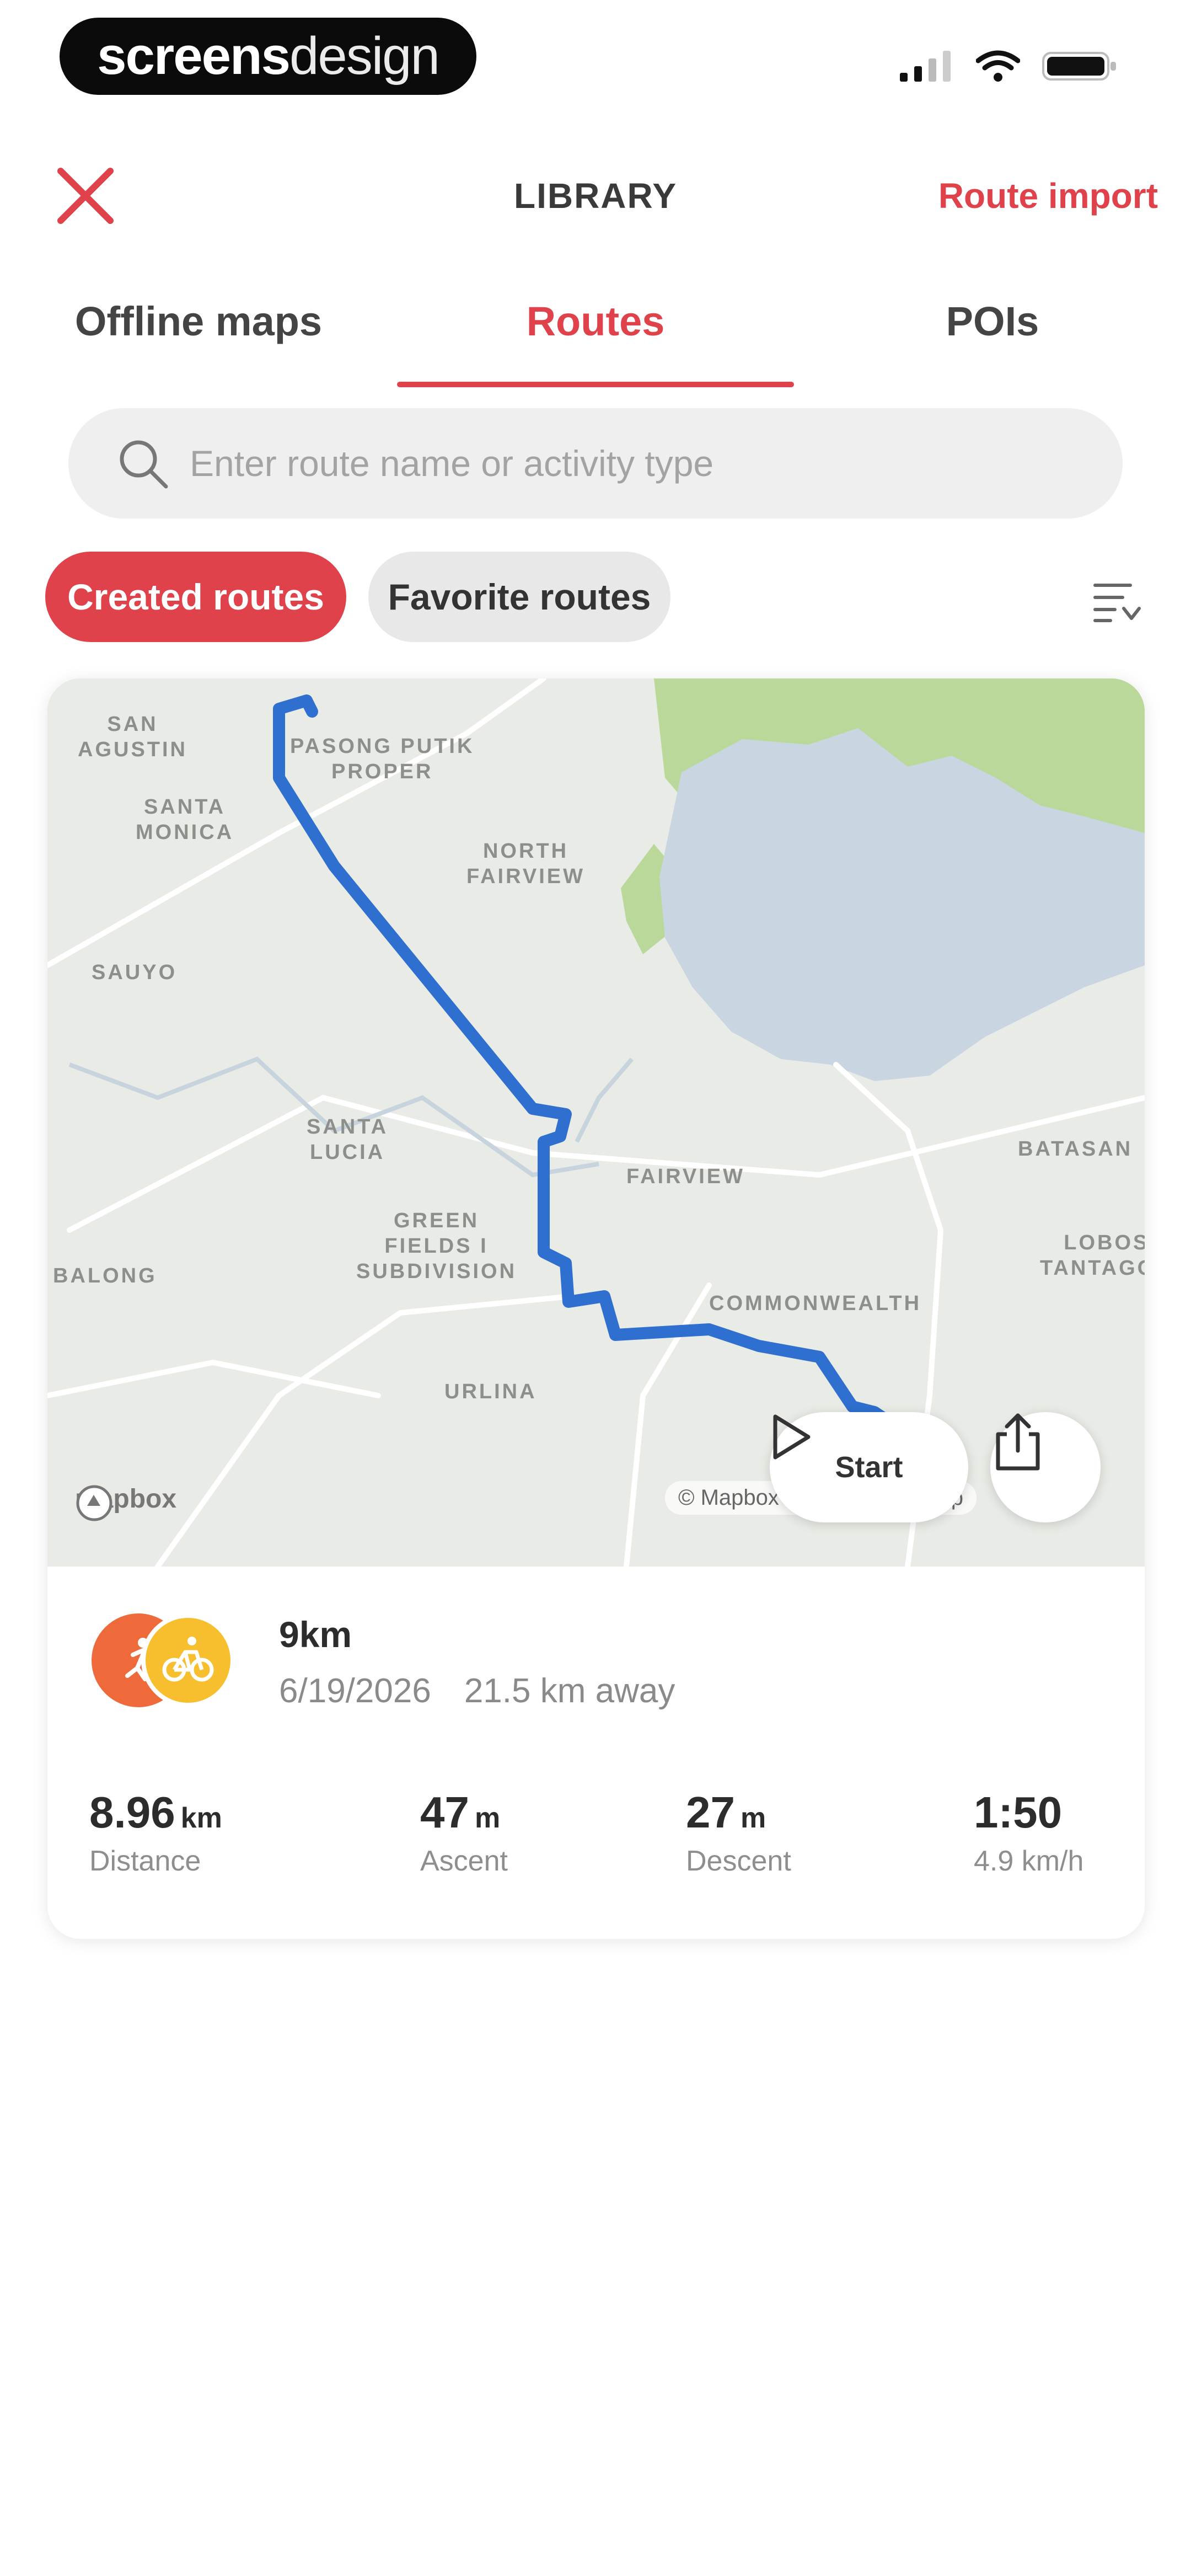 The height and width of the screenshot is (2576, 1191). I want to click on search-bar, so click(595, 463).